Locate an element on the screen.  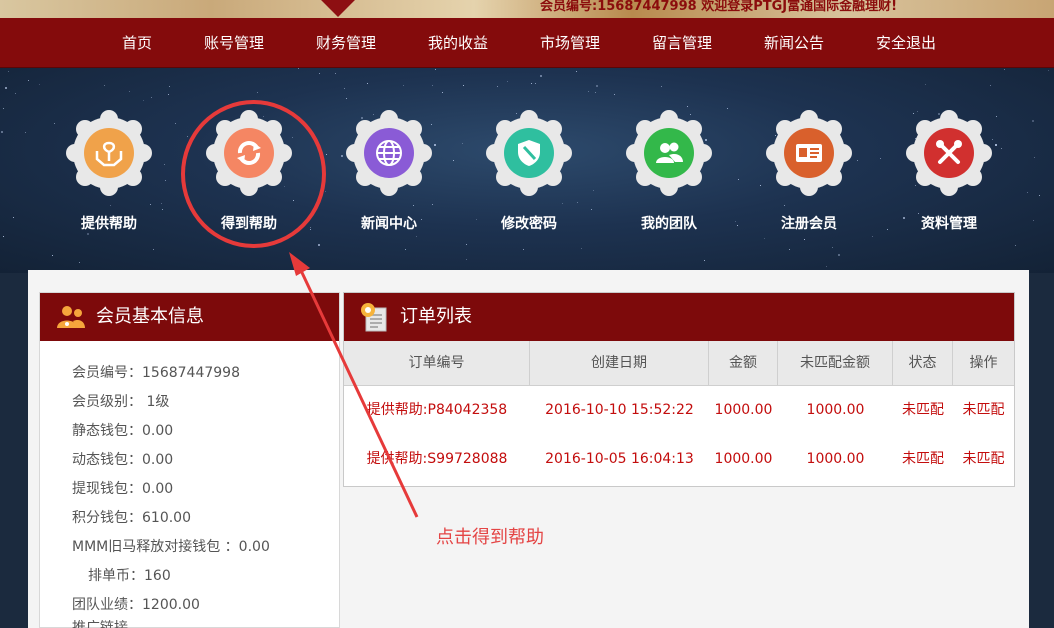
annotation-hint: 点击得到帮助 is located at coordinates (490, 537).